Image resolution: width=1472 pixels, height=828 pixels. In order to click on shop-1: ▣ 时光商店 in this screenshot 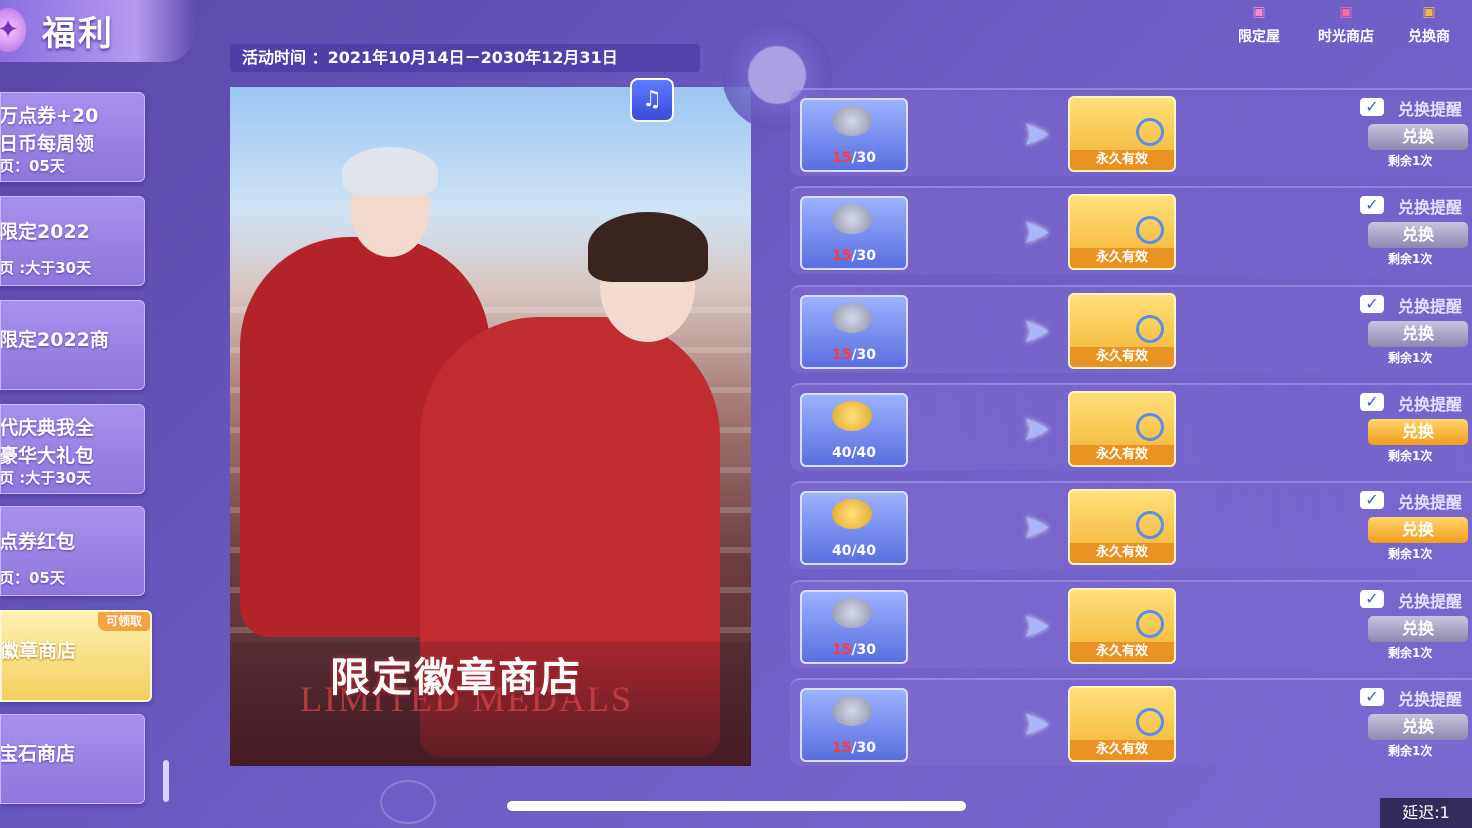, I will do `click(1346, 26)`.